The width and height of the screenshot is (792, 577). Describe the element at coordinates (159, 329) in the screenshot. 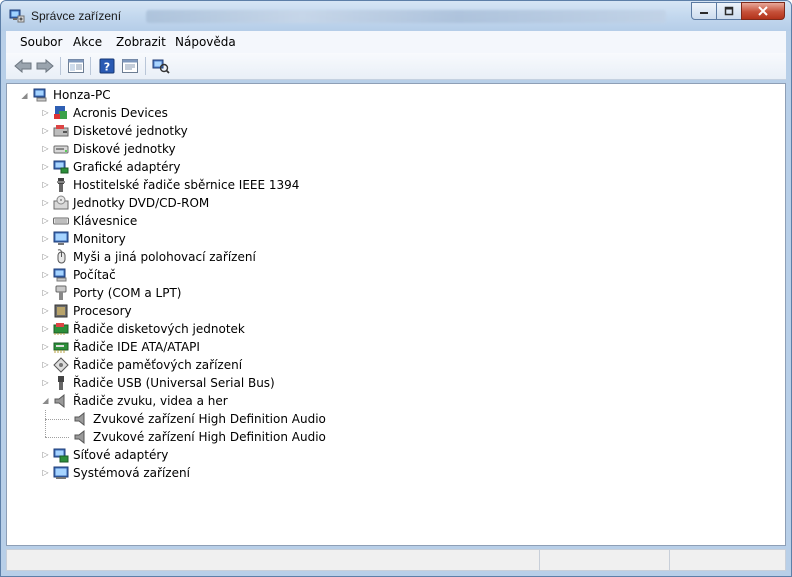

I see `device-category-label: Řadiče disketových jednotek` at that location.